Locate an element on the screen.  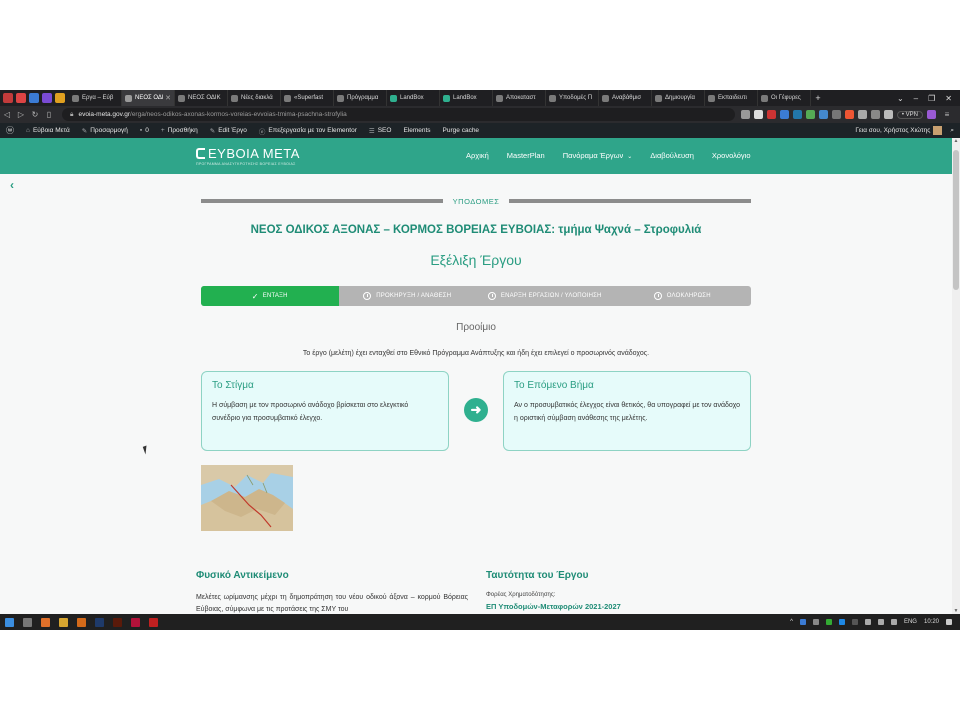
card-title: Το Στίγμα is located at coordinates (233, 385).